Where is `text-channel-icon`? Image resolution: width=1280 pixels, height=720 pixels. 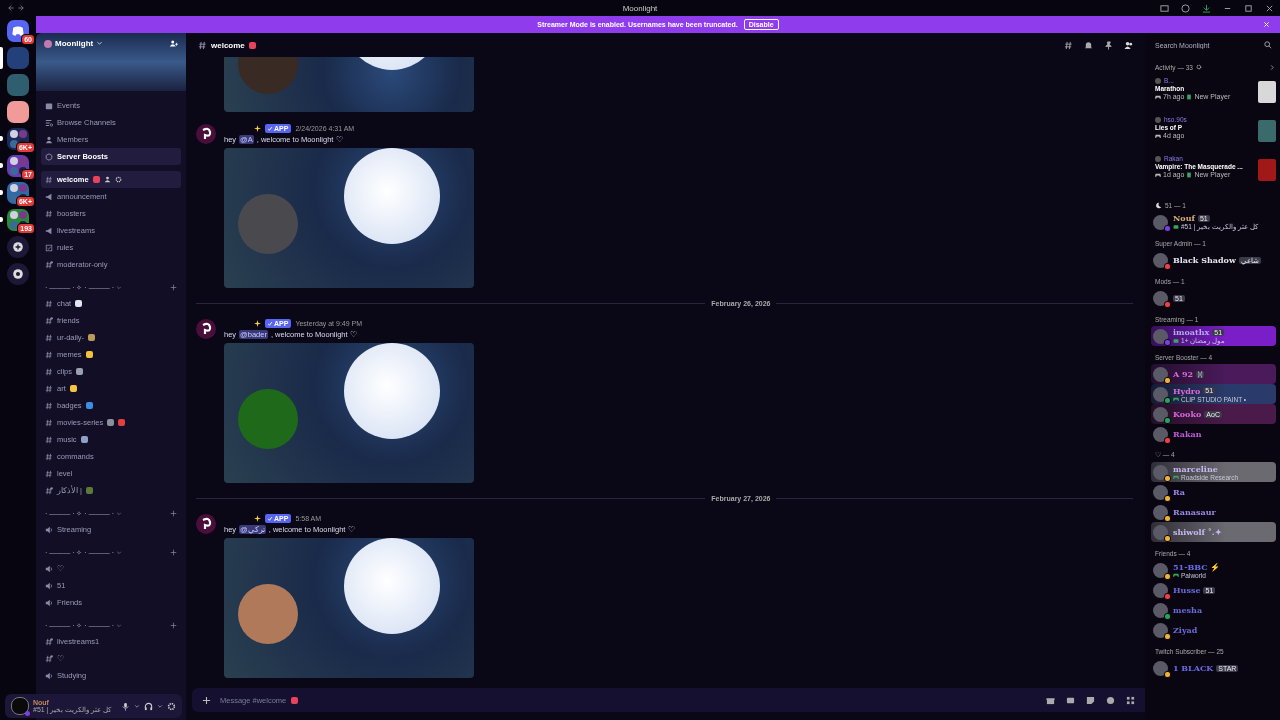
text-channel-icon is located at coordinates (202, 45).